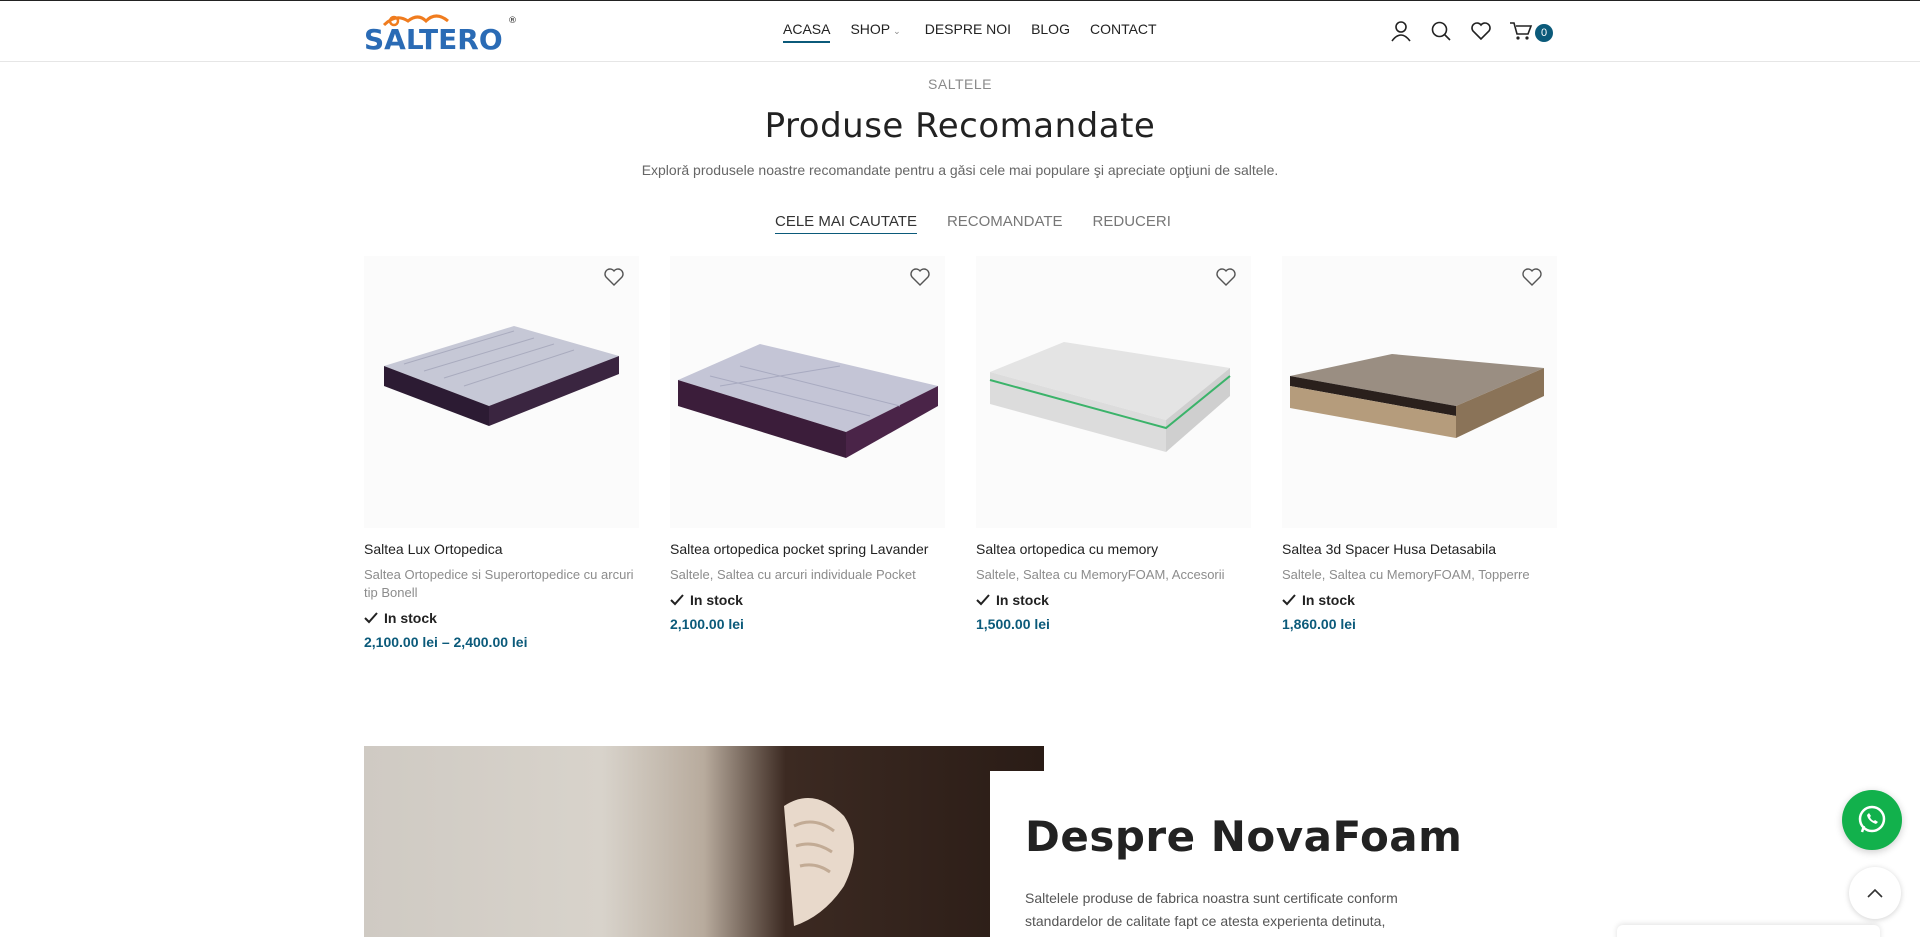 This screenshot has height=937, width=1920. Describe the element at coordinates (897, 31) in the screenshot. I see `chevron-down-icon: ⌄` at that location.